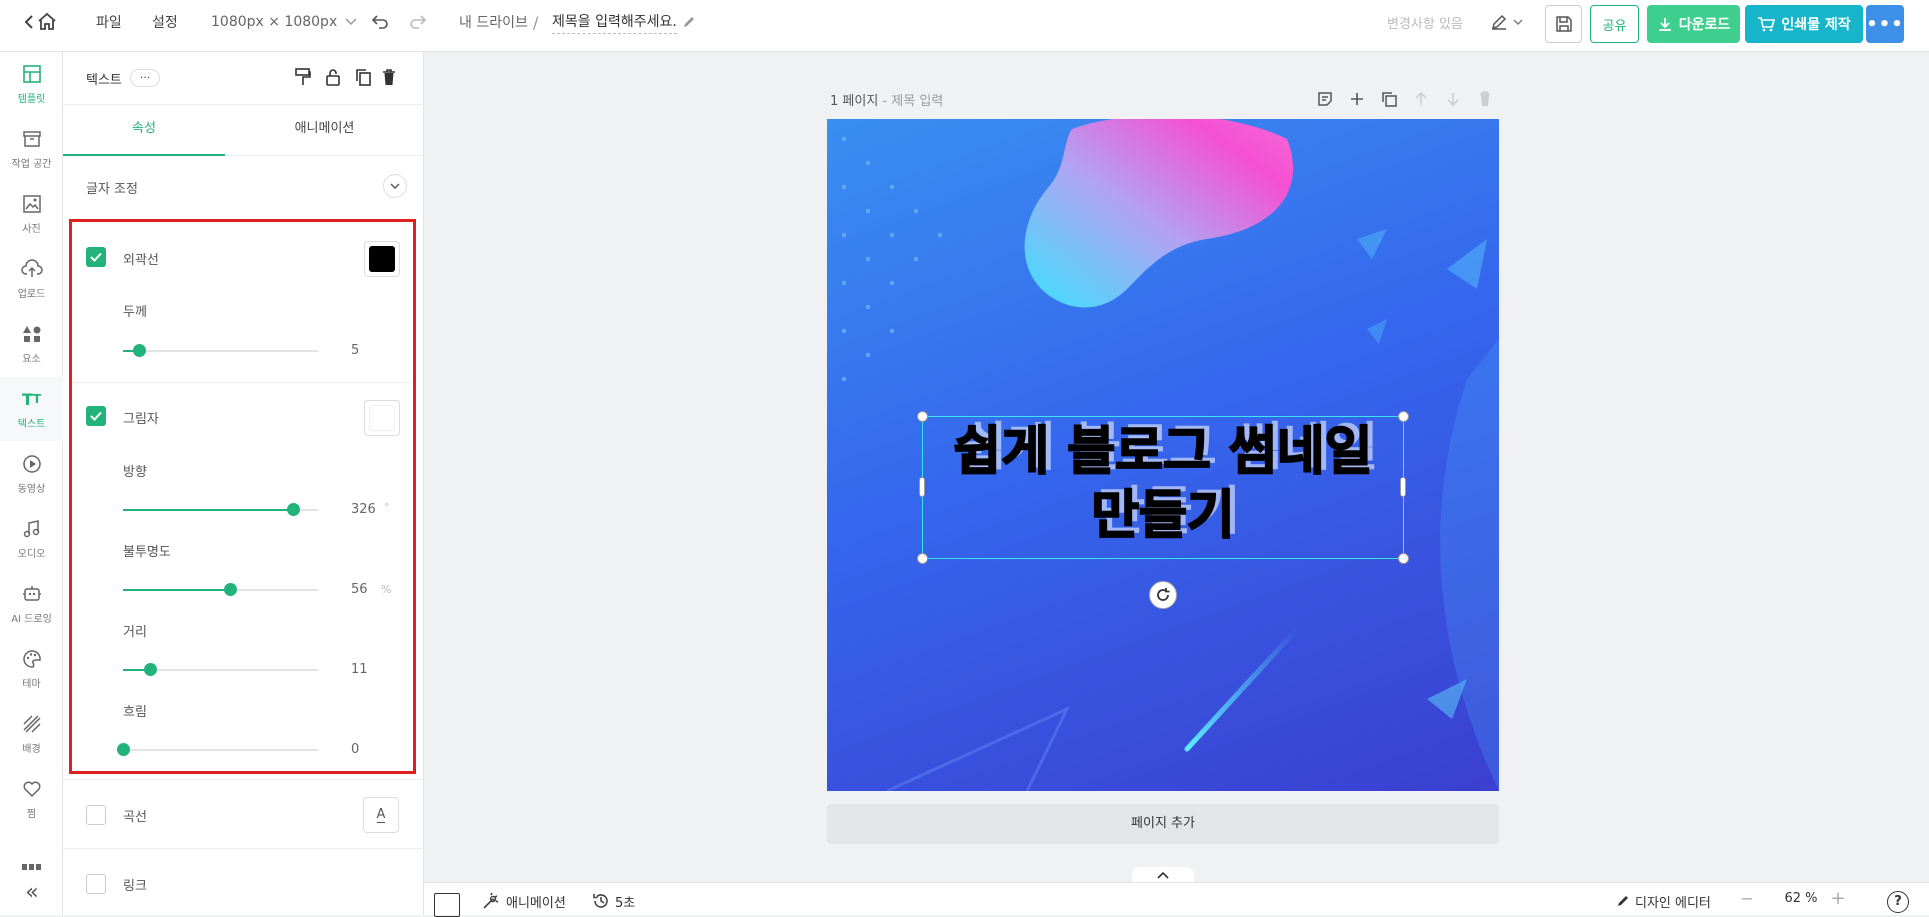 The width and height of the screenshot is (1929, 917). What do you see at coordinates (32, 529) in the screenshot?
I see `audio-icon` at bounding box center [32, 529].